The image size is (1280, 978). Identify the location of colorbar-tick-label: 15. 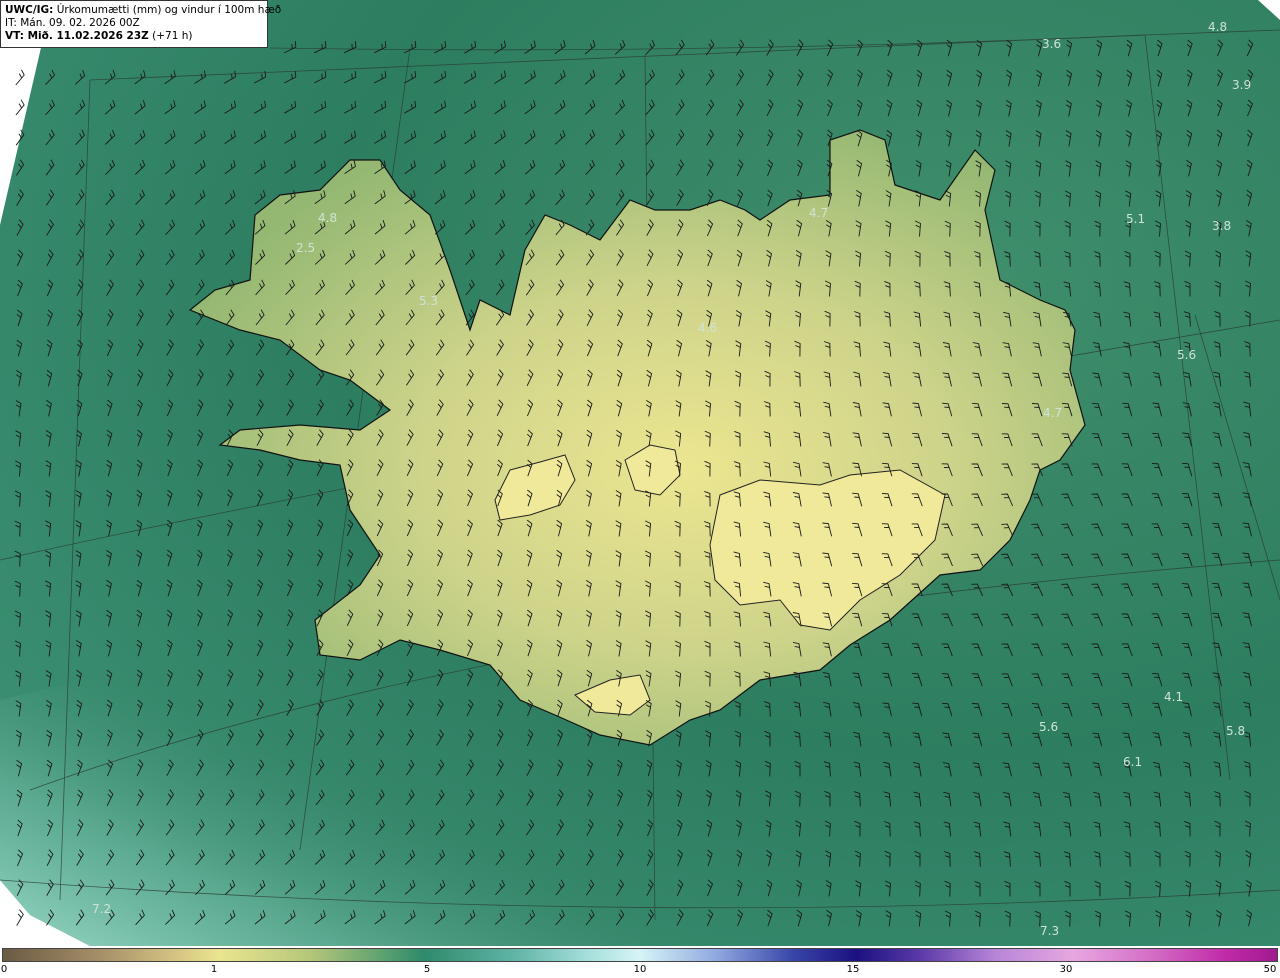
(853, 969).